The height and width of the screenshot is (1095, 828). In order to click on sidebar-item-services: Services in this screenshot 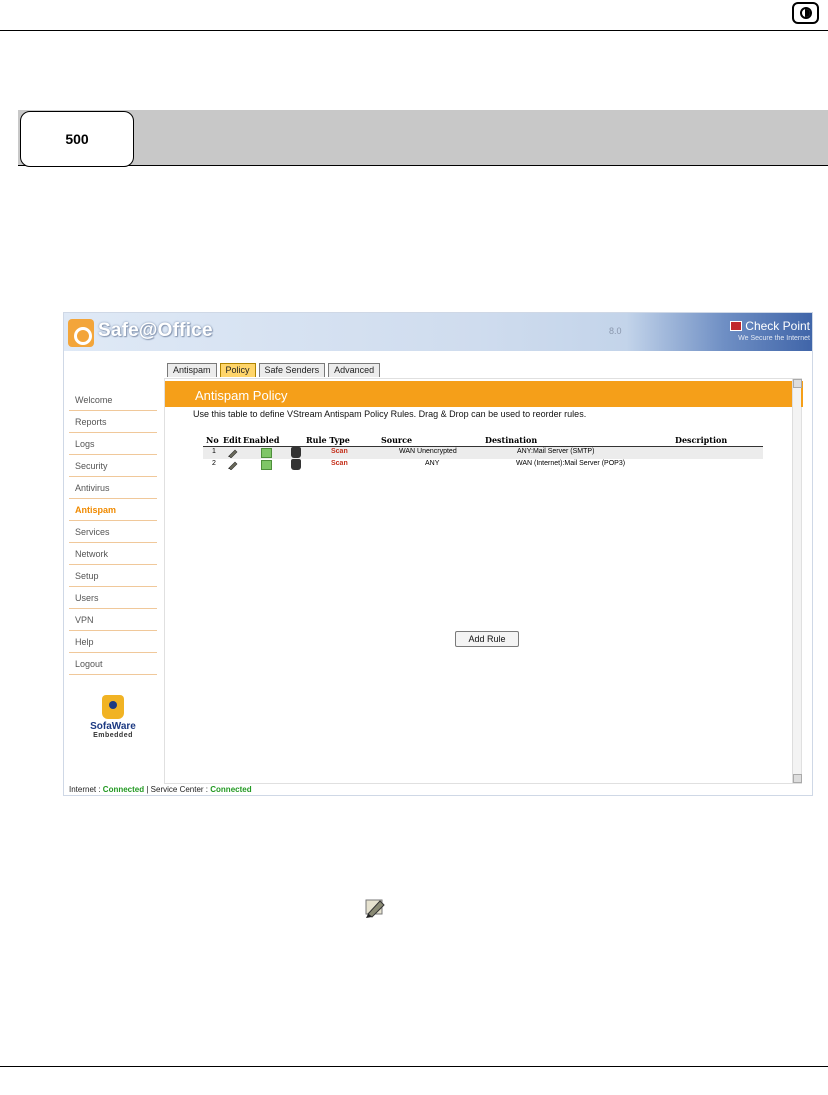, I will do `click(113, 532)`.